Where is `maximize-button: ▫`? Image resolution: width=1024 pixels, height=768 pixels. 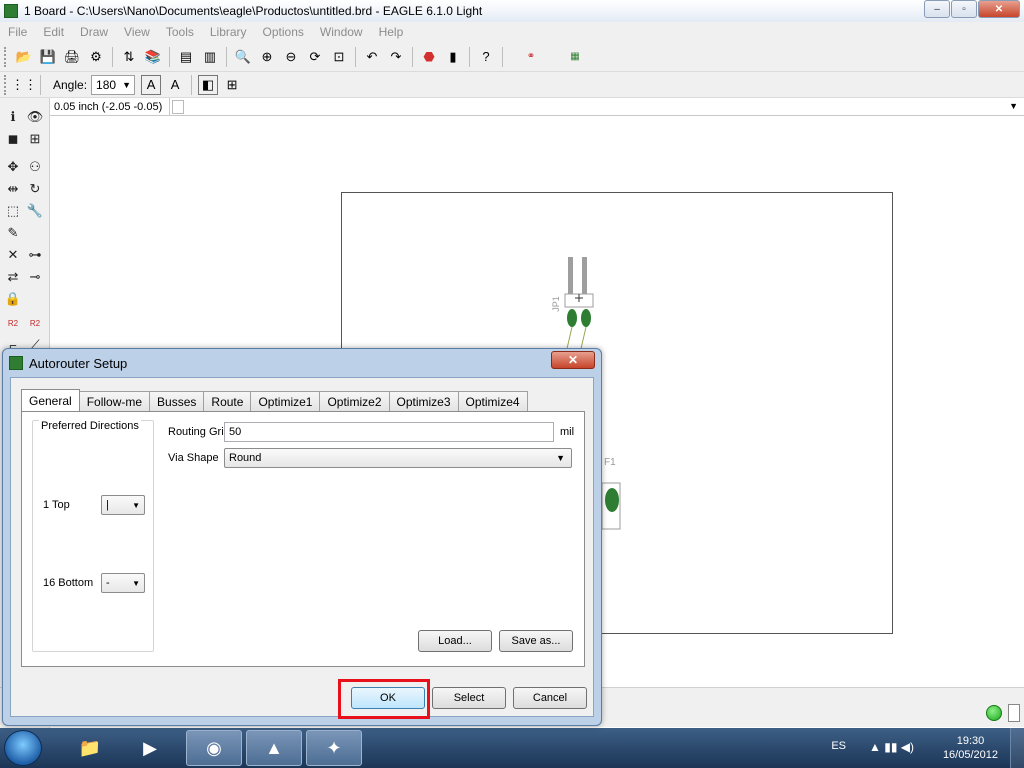 maximize-button: ▫ is located at coordinates (964, 9).